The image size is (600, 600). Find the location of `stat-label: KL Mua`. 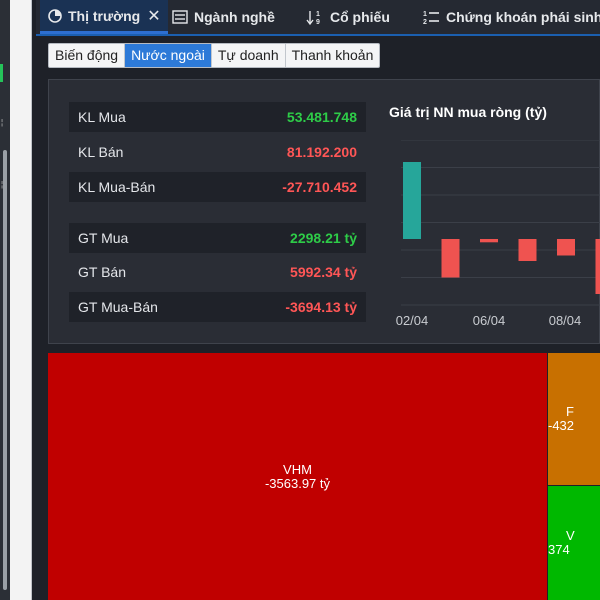

stat-label: KL Mua is located at coordinates (102, 117).